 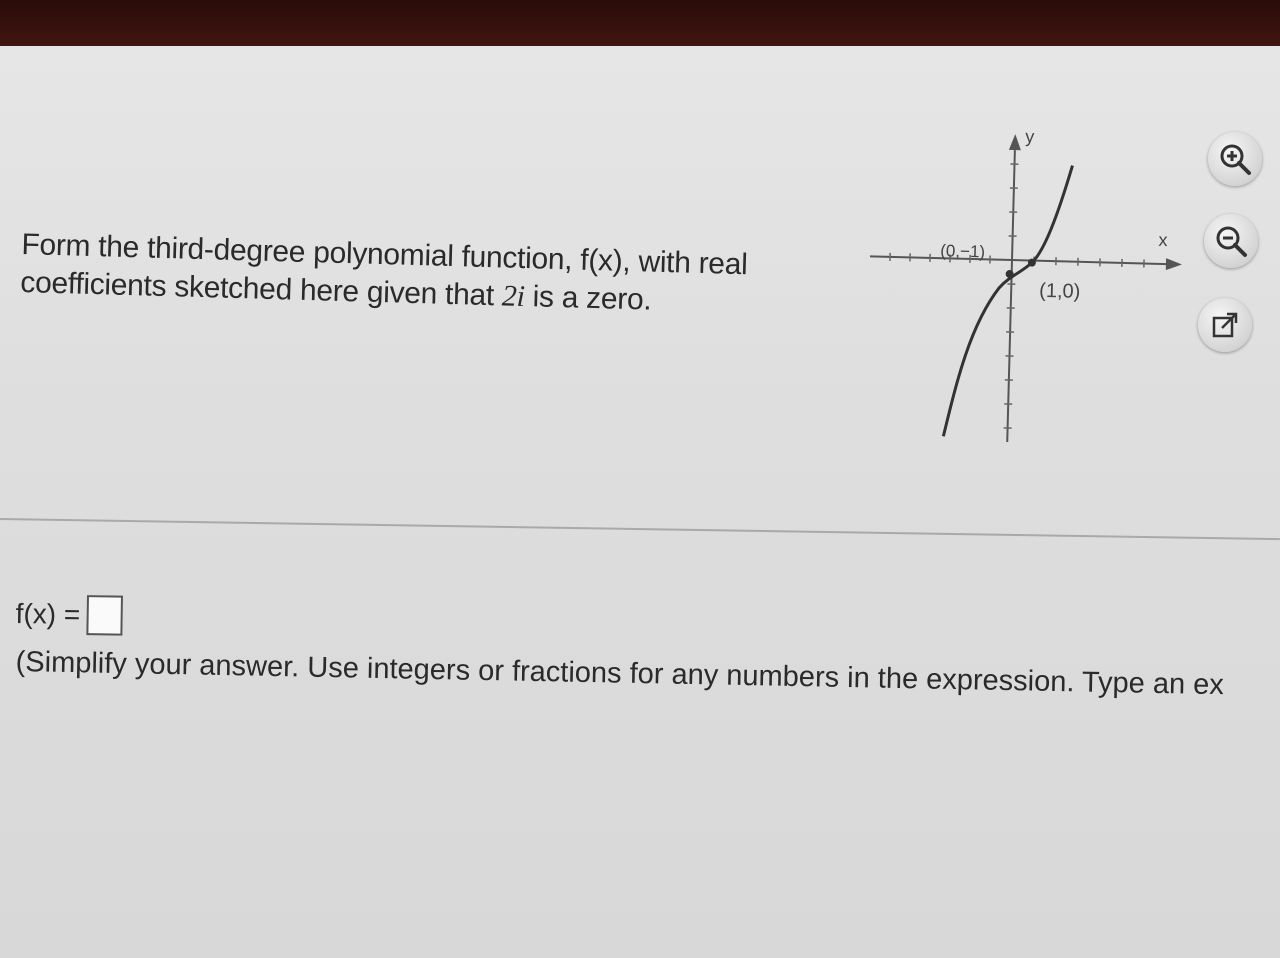 I want to click on answer-row: f(x) =, so click(x=69, y=615).